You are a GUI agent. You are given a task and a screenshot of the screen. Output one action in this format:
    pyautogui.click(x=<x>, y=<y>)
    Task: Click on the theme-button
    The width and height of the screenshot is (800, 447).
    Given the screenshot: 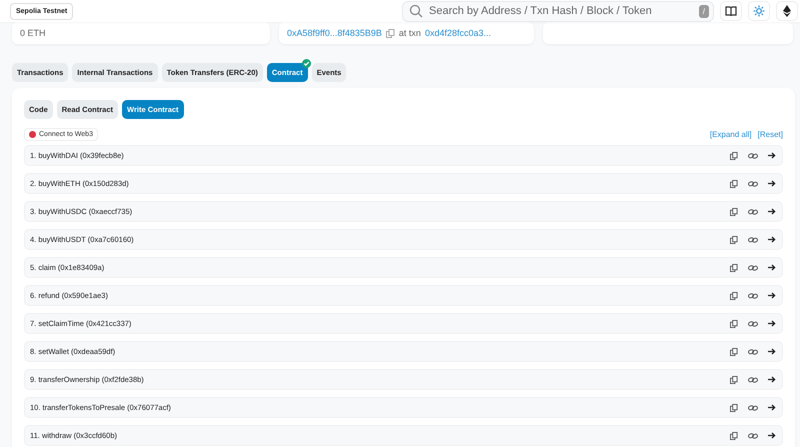 What is the action you would take?
    pyautogui.click(x=759, y=11)
    